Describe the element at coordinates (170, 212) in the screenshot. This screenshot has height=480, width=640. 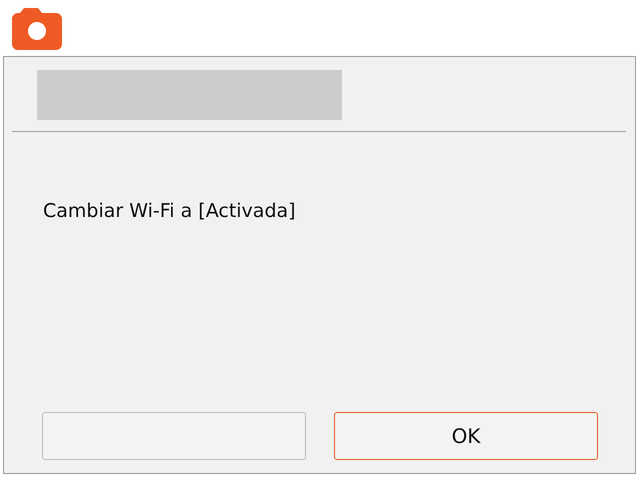
I see `message-text: Cambiar Wi-Fi a [Activada]` at that location.